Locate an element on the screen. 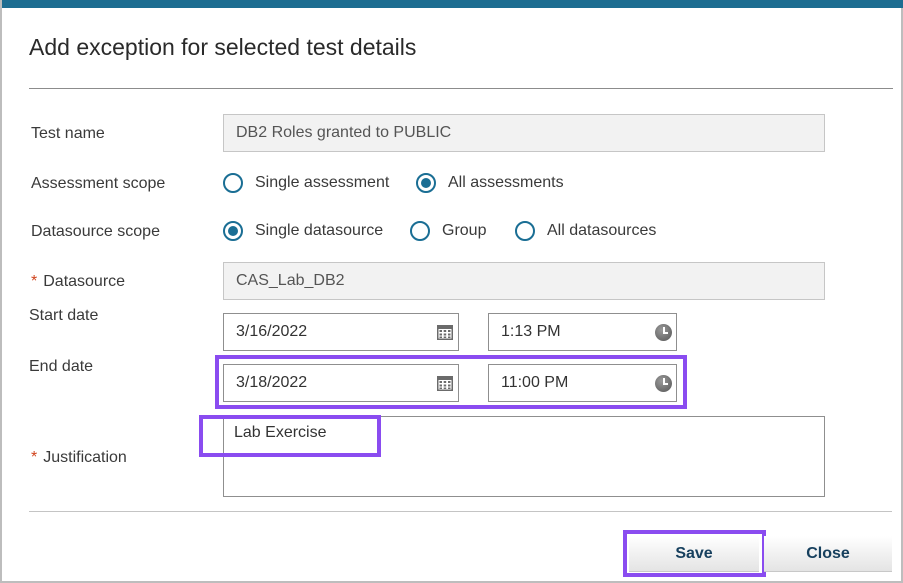 Image resolution: width=903 pixels, height=583 pixels. justification-label-text: Justification is located at coordinates (85, 457).